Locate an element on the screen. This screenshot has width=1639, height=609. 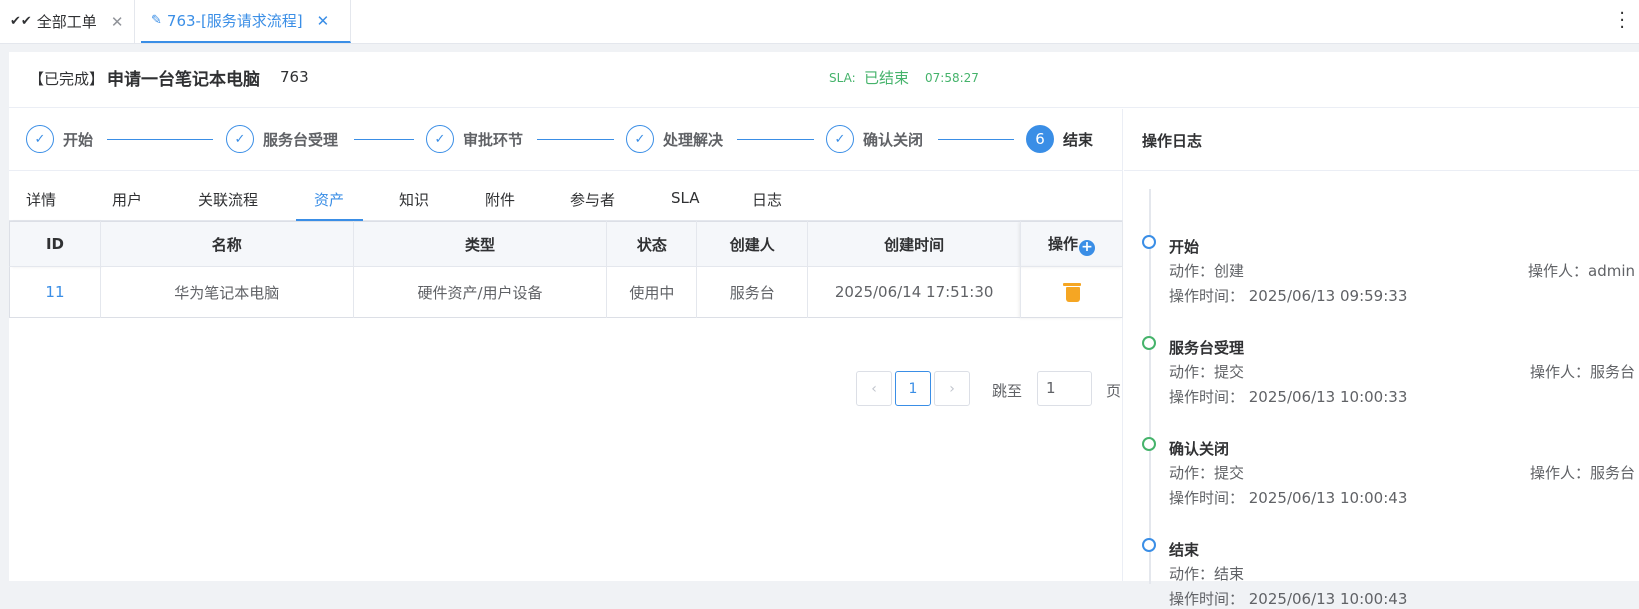
tab-related-process: 关联流程 is located at coordinates (228, 199).